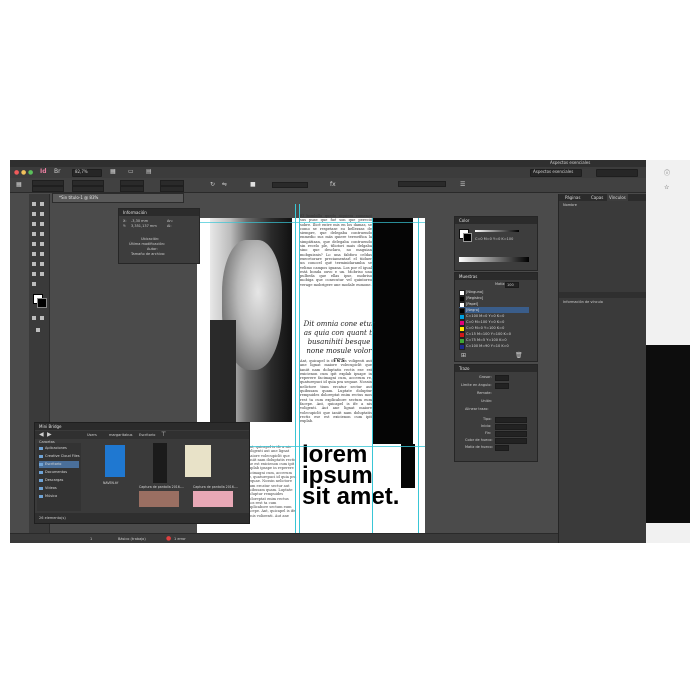 This screenshot has width=700, height=700. Describe the element at coordinates (132, 189) in the screenshot. I see `scale-y-field` at that location.